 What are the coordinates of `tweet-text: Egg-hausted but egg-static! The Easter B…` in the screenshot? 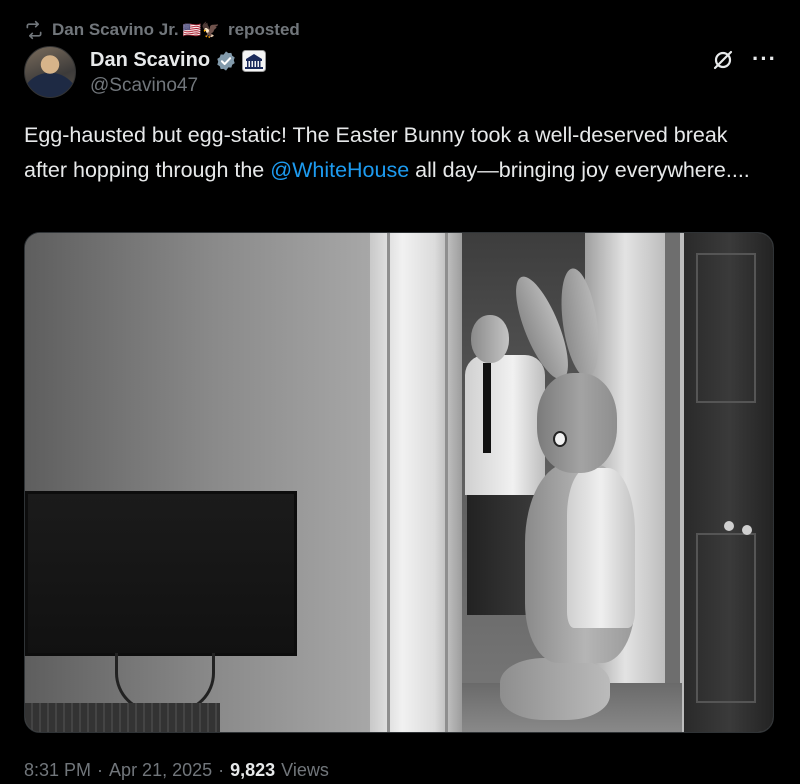 It's located at (394, 153).